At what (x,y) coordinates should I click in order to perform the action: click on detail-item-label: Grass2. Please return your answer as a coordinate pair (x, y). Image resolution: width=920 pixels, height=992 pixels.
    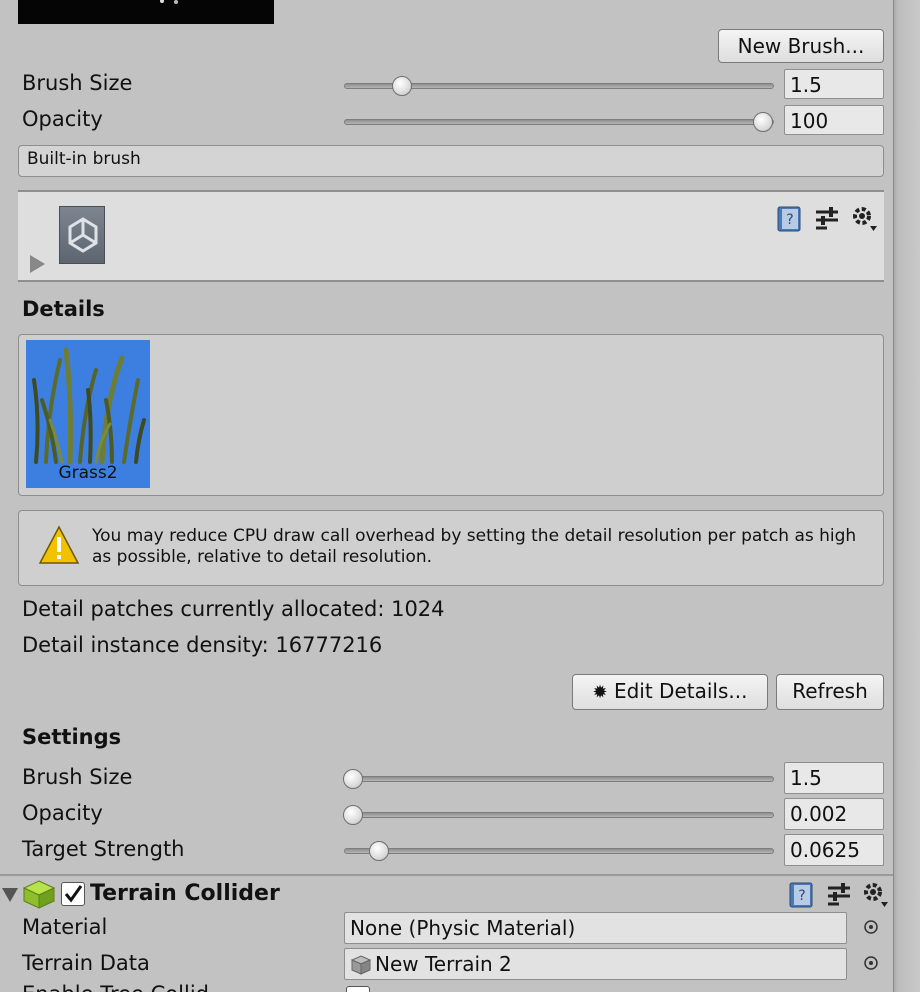
    Looking at the image, I should click on (88, 473).